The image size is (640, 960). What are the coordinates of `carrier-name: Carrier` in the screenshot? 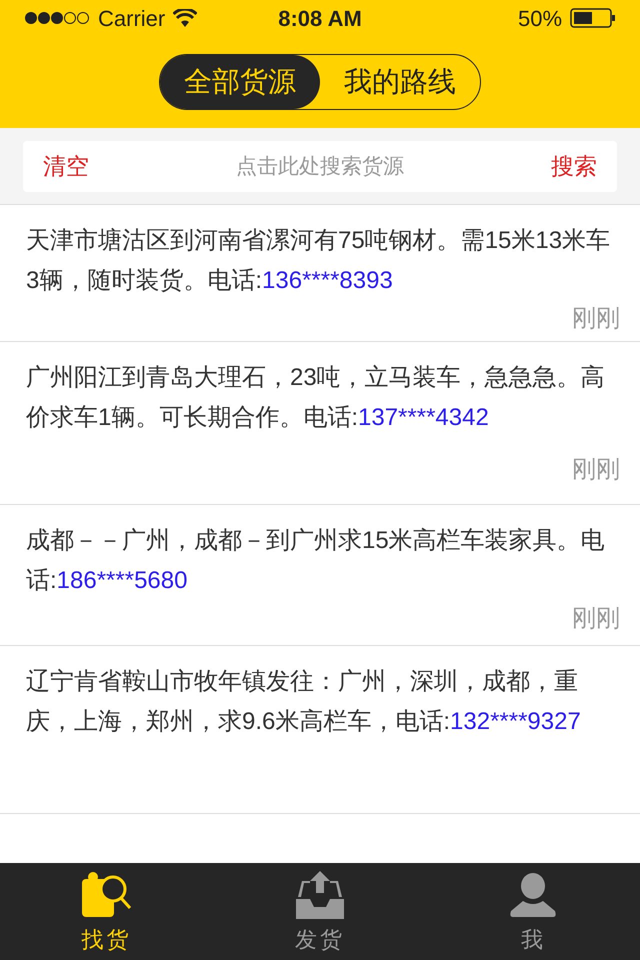 It's located at (132, 18).